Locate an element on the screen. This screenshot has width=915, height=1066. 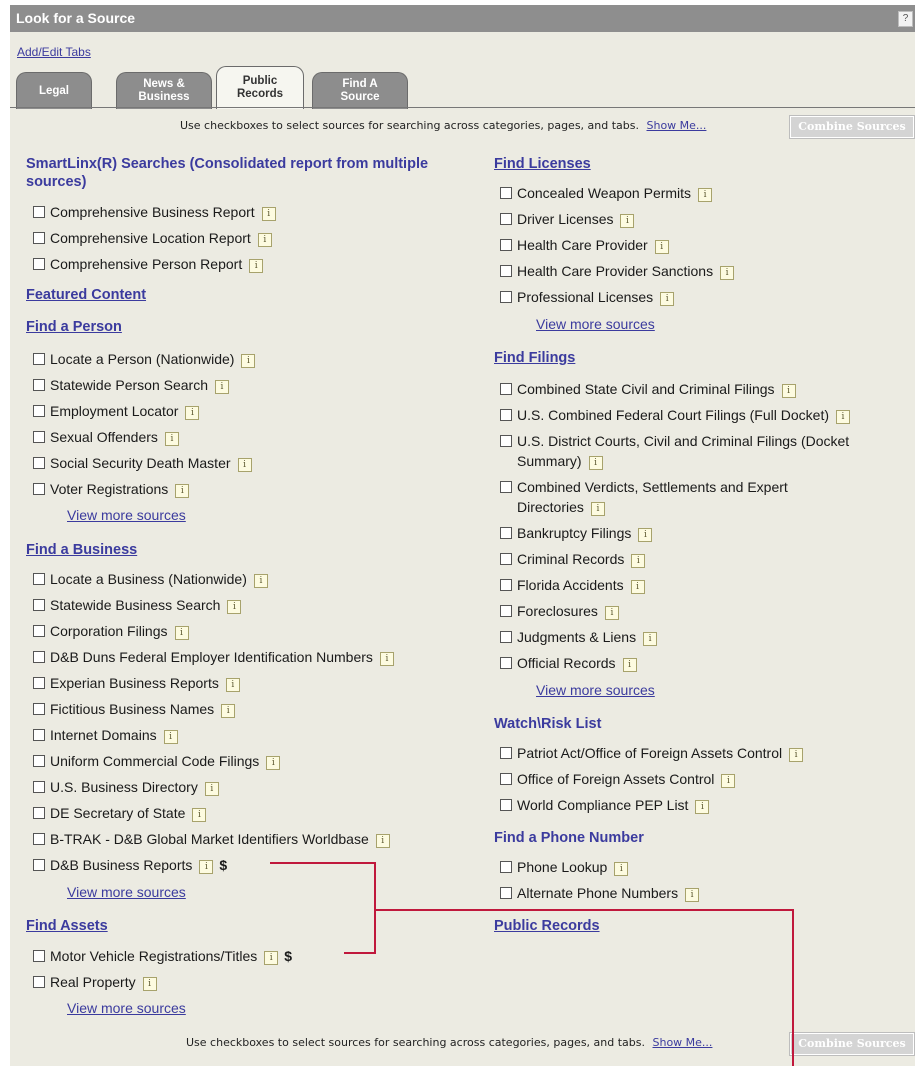
view-more-filings-link: View more sources is located at coordinates (595, 690).